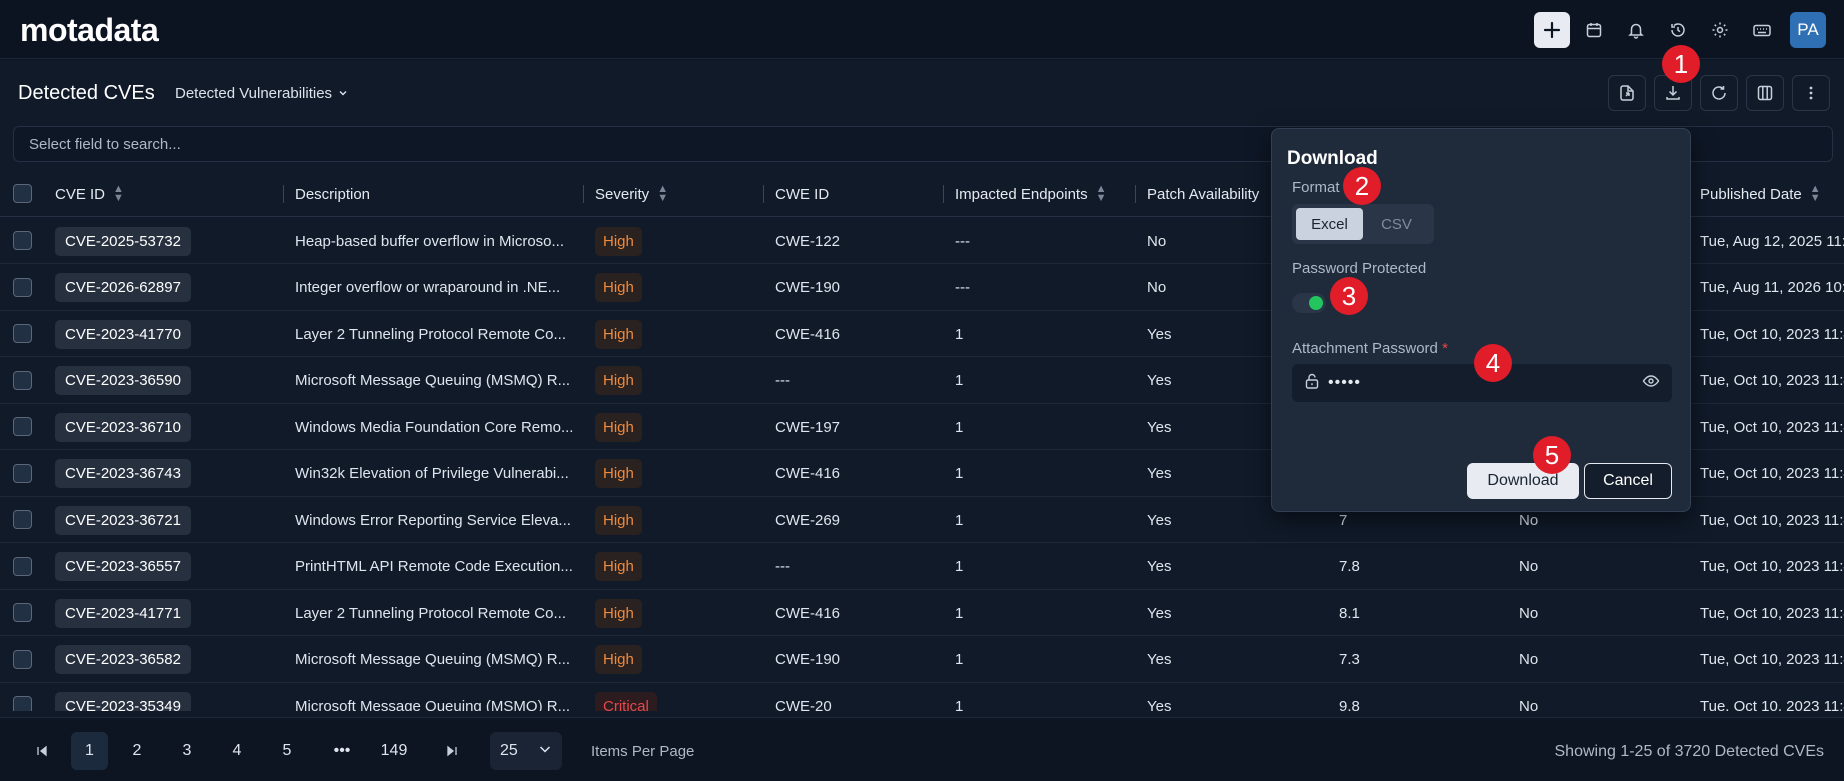 This screenshot has width=1844, height=781. What do you see at coordinates (1760, 194) in the screenshot?
I see `column-header-published-date: Published Date ▲ ▼` at bounding box center [1760, 194].